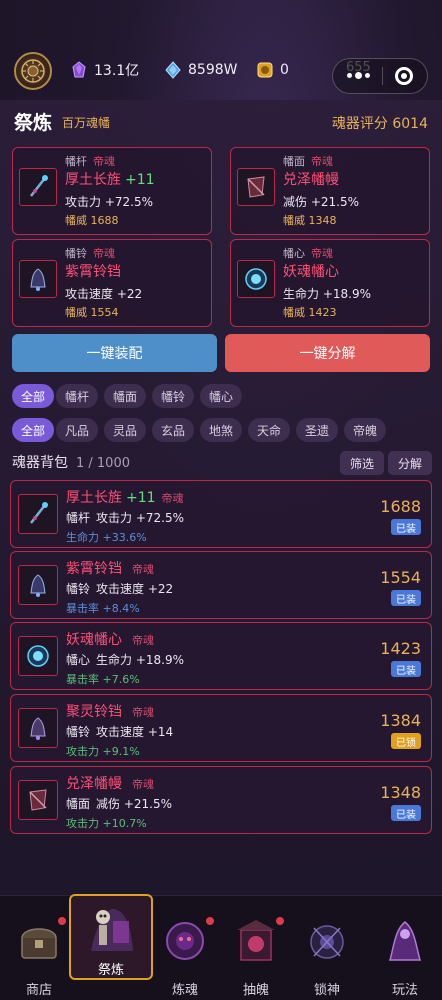  Describe the element at coordinates (140, 660) in the screenshot. I see `item-stat: 生命力 +18.9%` at that location.